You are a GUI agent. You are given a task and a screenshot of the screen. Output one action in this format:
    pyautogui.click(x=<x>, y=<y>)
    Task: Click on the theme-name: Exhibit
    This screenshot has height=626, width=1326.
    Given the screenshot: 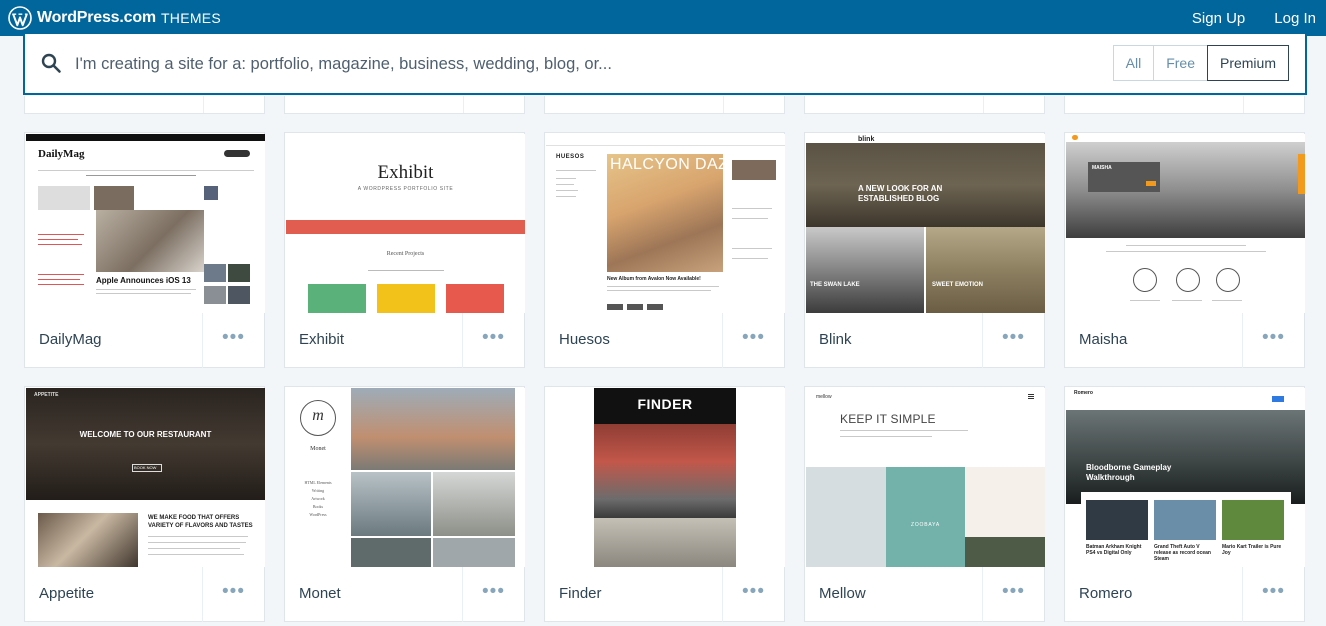 What is the action you would take?
    pyautogui.click(x=321, y=339)
    